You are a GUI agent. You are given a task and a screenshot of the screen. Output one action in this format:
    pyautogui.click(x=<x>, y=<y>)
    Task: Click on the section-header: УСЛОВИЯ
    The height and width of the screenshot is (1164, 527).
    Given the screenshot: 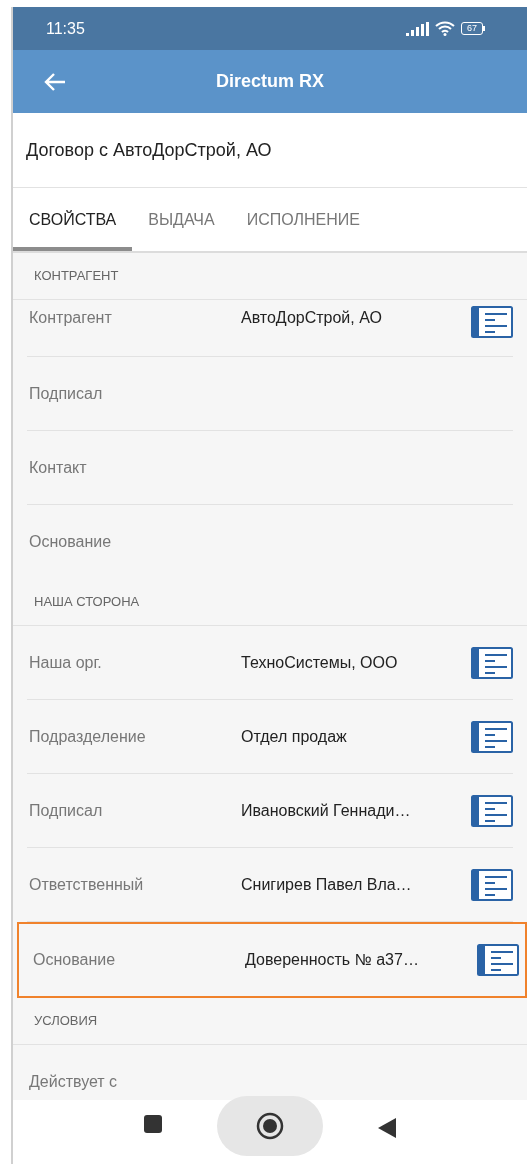 What is the action you would take?
    pyautogui.click(x=66, y=1021)
    